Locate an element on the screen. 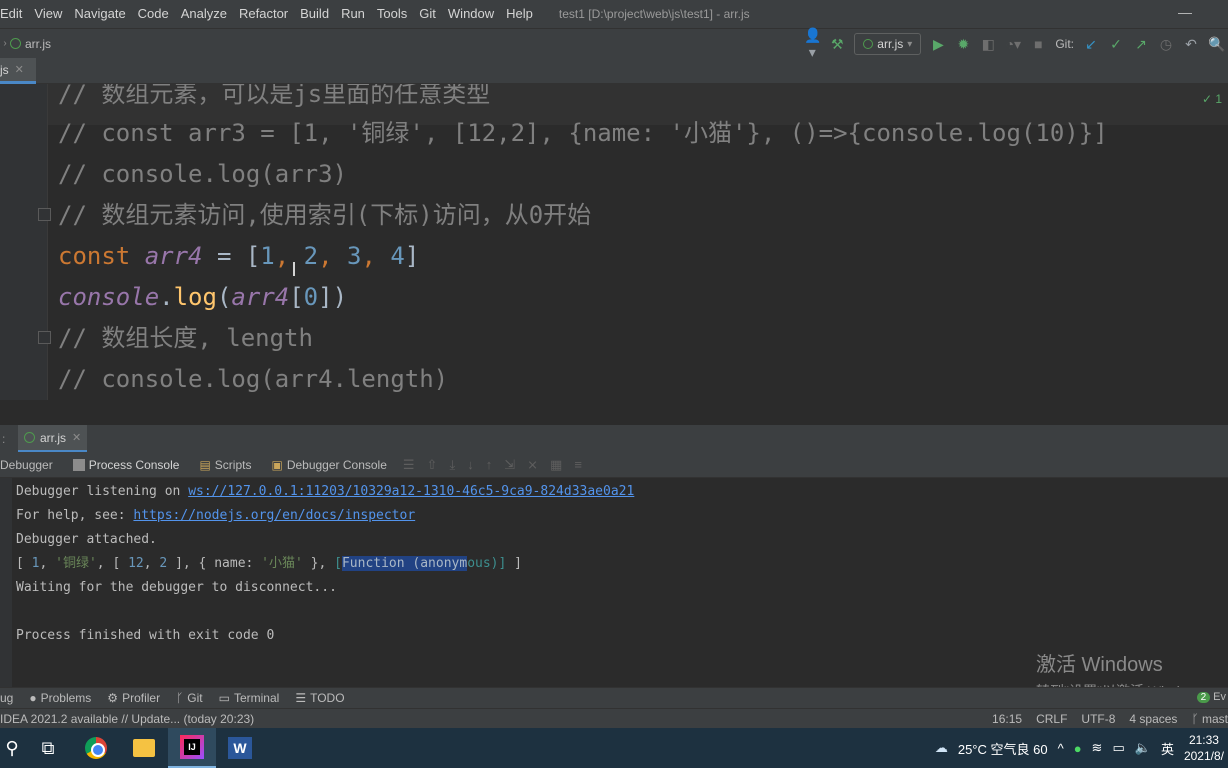  search-icon: 🔍 is located at coordinates (1216, 44).